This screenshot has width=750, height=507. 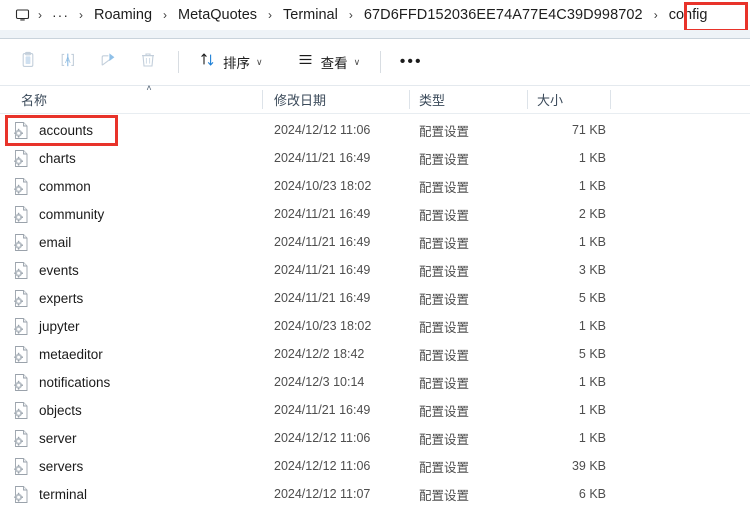 What do you see at coordinates (217, 15) in the screenshot?
I see `breadcrumb-item-metaquotes: MetaQuotes` at bounding box center [217, 15].